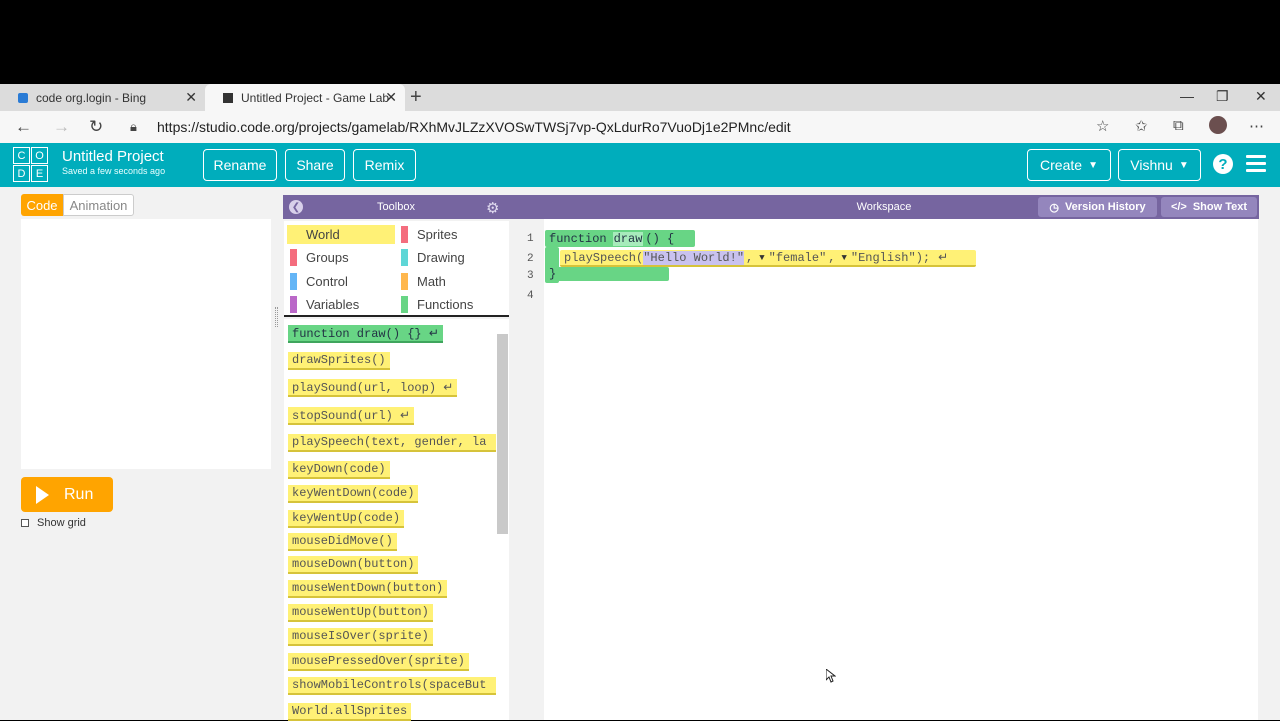 Image resolution: width=1280 pixels, height=721 pixels. I want to click on profile-avatar, so click(1218, 125).